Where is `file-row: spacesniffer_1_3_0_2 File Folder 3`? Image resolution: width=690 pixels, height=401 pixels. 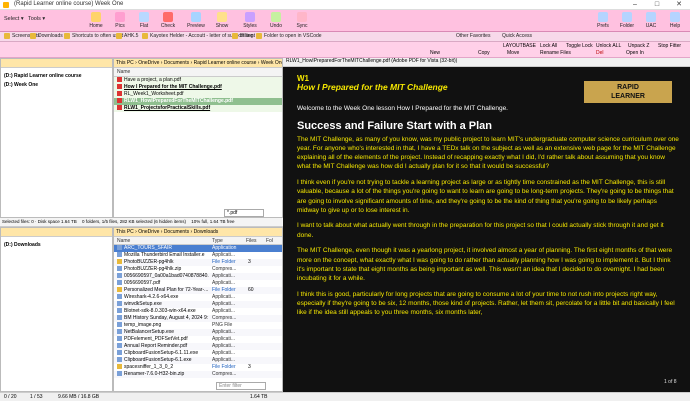 file-row: spacesniffer_1_3_0_2 File Folder 3 is located at coordinates (198, 367).